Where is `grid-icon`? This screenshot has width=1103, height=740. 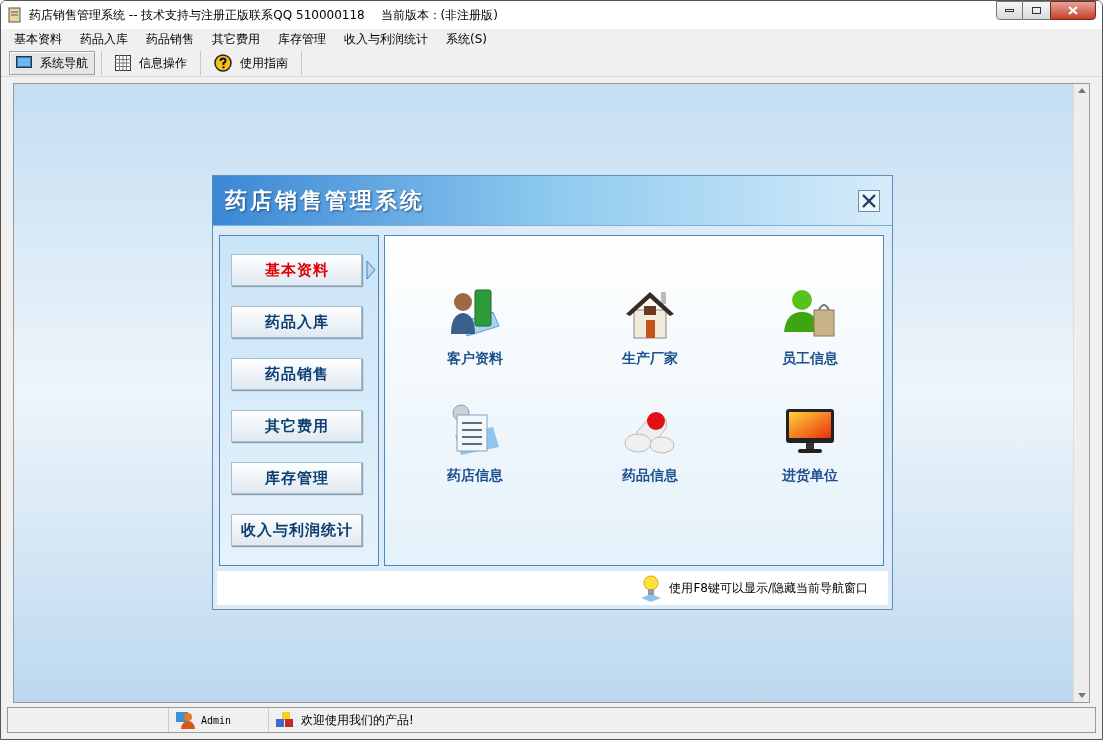 grid-icon is located at coordinates (123, 62).